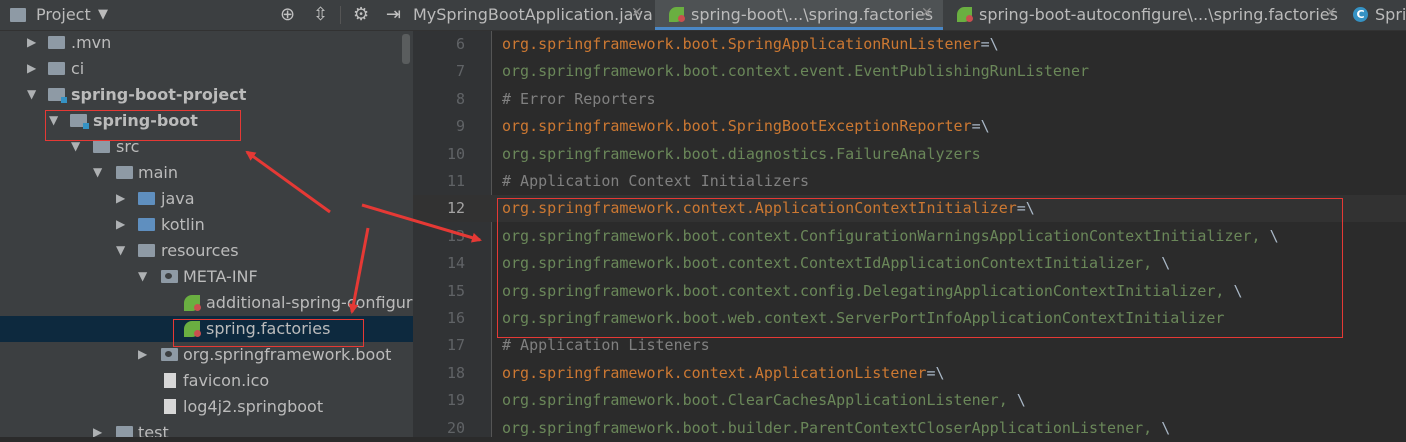  I want to click on tree-item-favicon: favicon.ico, so click(206, 381).